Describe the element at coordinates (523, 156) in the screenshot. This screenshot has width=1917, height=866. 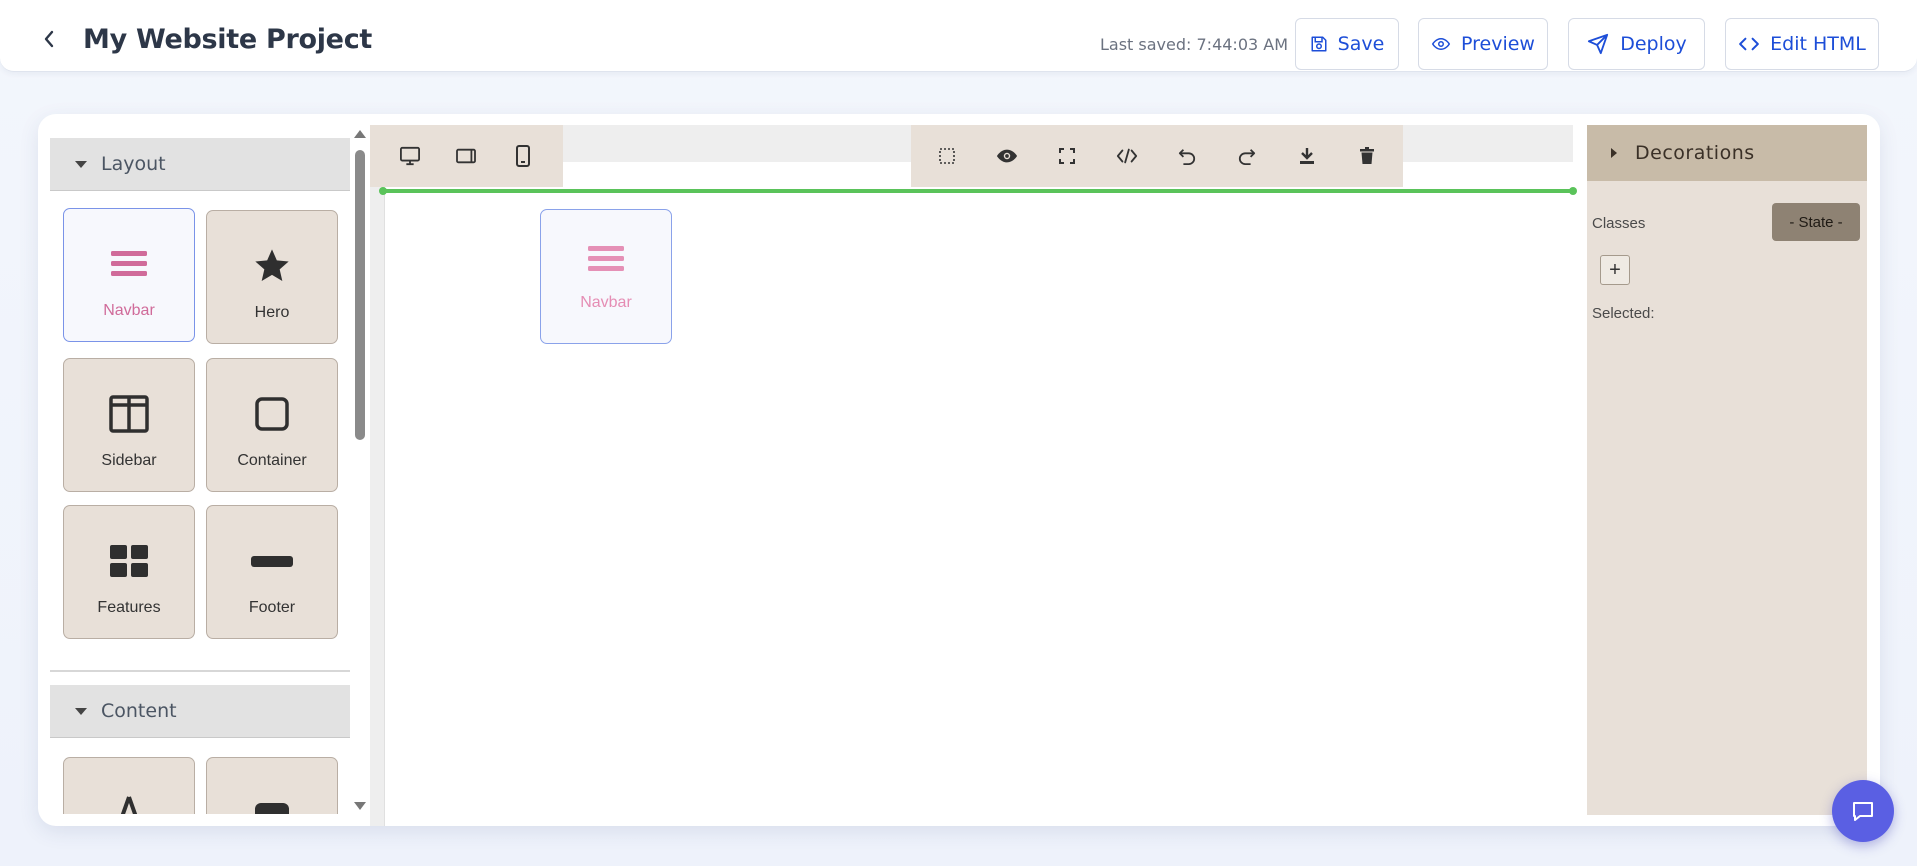
I see `mobile-icon` at that location.